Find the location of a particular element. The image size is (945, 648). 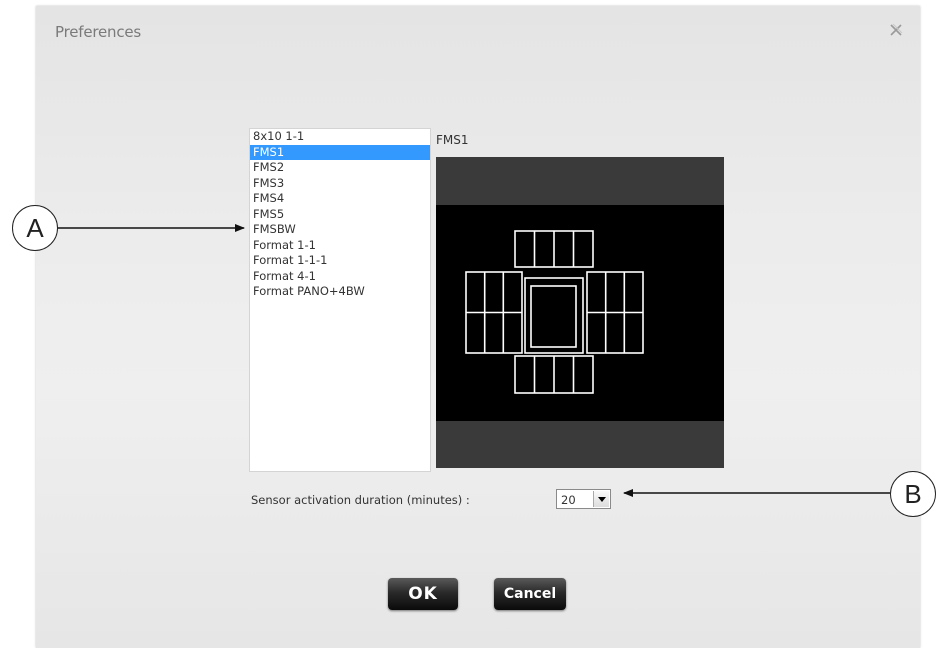

list-item: FMS4 is located at coordinates (340, 199).